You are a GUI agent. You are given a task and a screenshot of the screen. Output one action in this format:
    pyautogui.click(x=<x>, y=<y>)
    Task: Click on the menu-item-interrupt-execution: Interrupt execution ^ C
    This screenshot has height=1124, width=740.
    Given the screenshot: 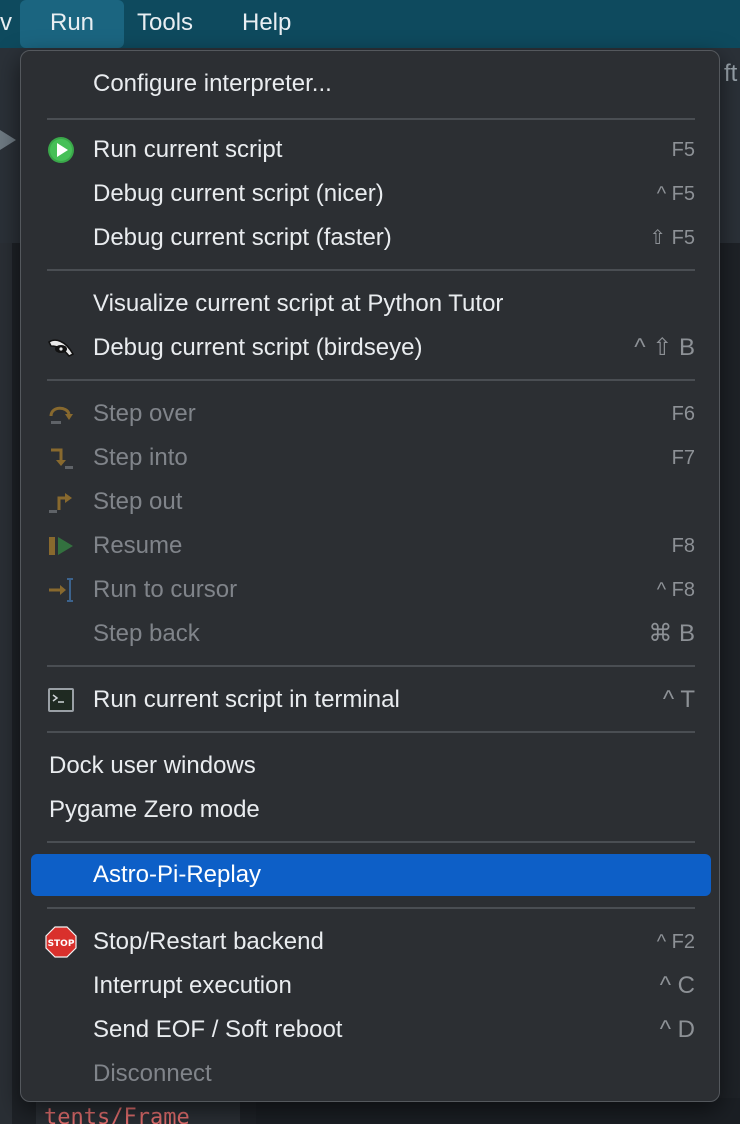 What is the action you would take?
    pyautogui.click(x=371, y=986)
    